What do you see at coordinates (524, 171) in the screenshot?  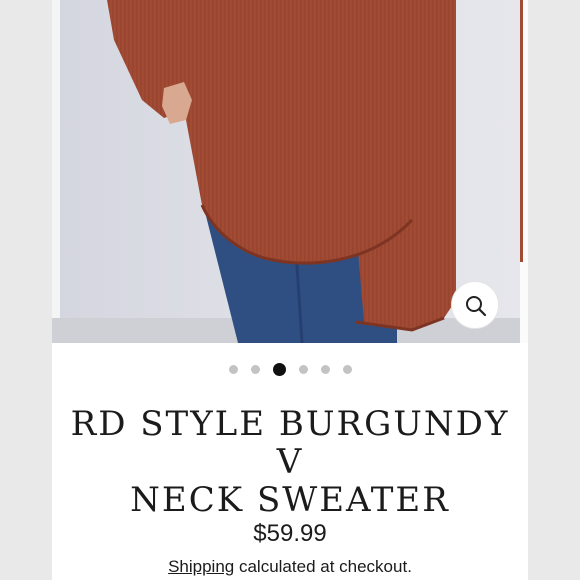 I see `next-image-peek` at bounding box center [524, 171].